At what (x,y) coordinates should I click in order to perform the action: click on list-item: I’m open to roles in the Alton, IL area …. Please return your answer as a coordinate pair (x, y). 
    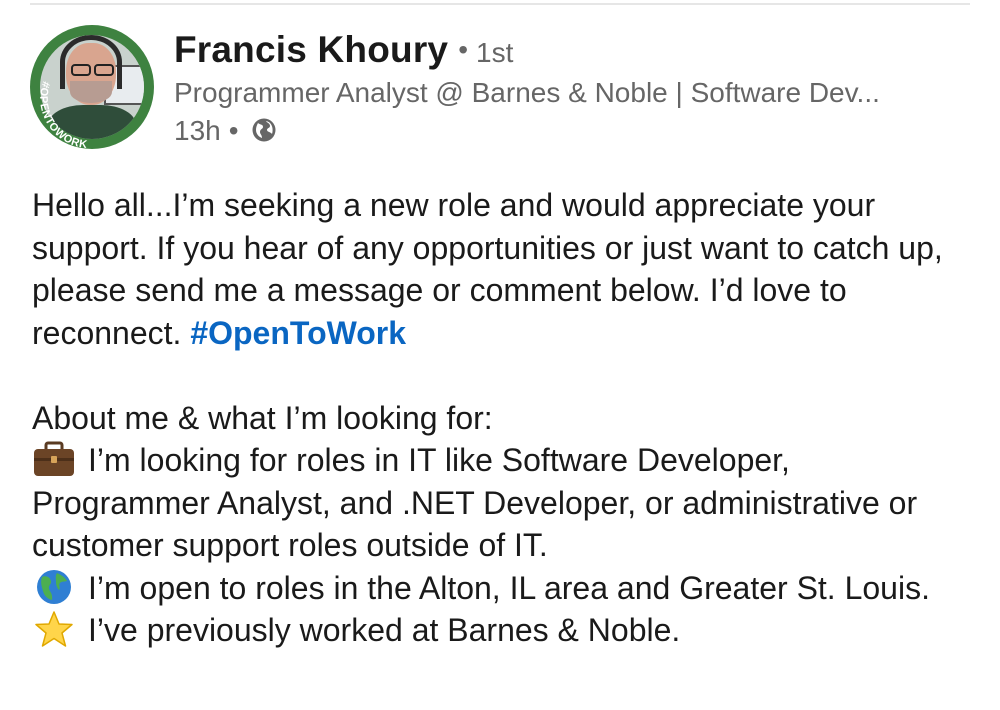
    Looking at the image, I should click on (502, 588).